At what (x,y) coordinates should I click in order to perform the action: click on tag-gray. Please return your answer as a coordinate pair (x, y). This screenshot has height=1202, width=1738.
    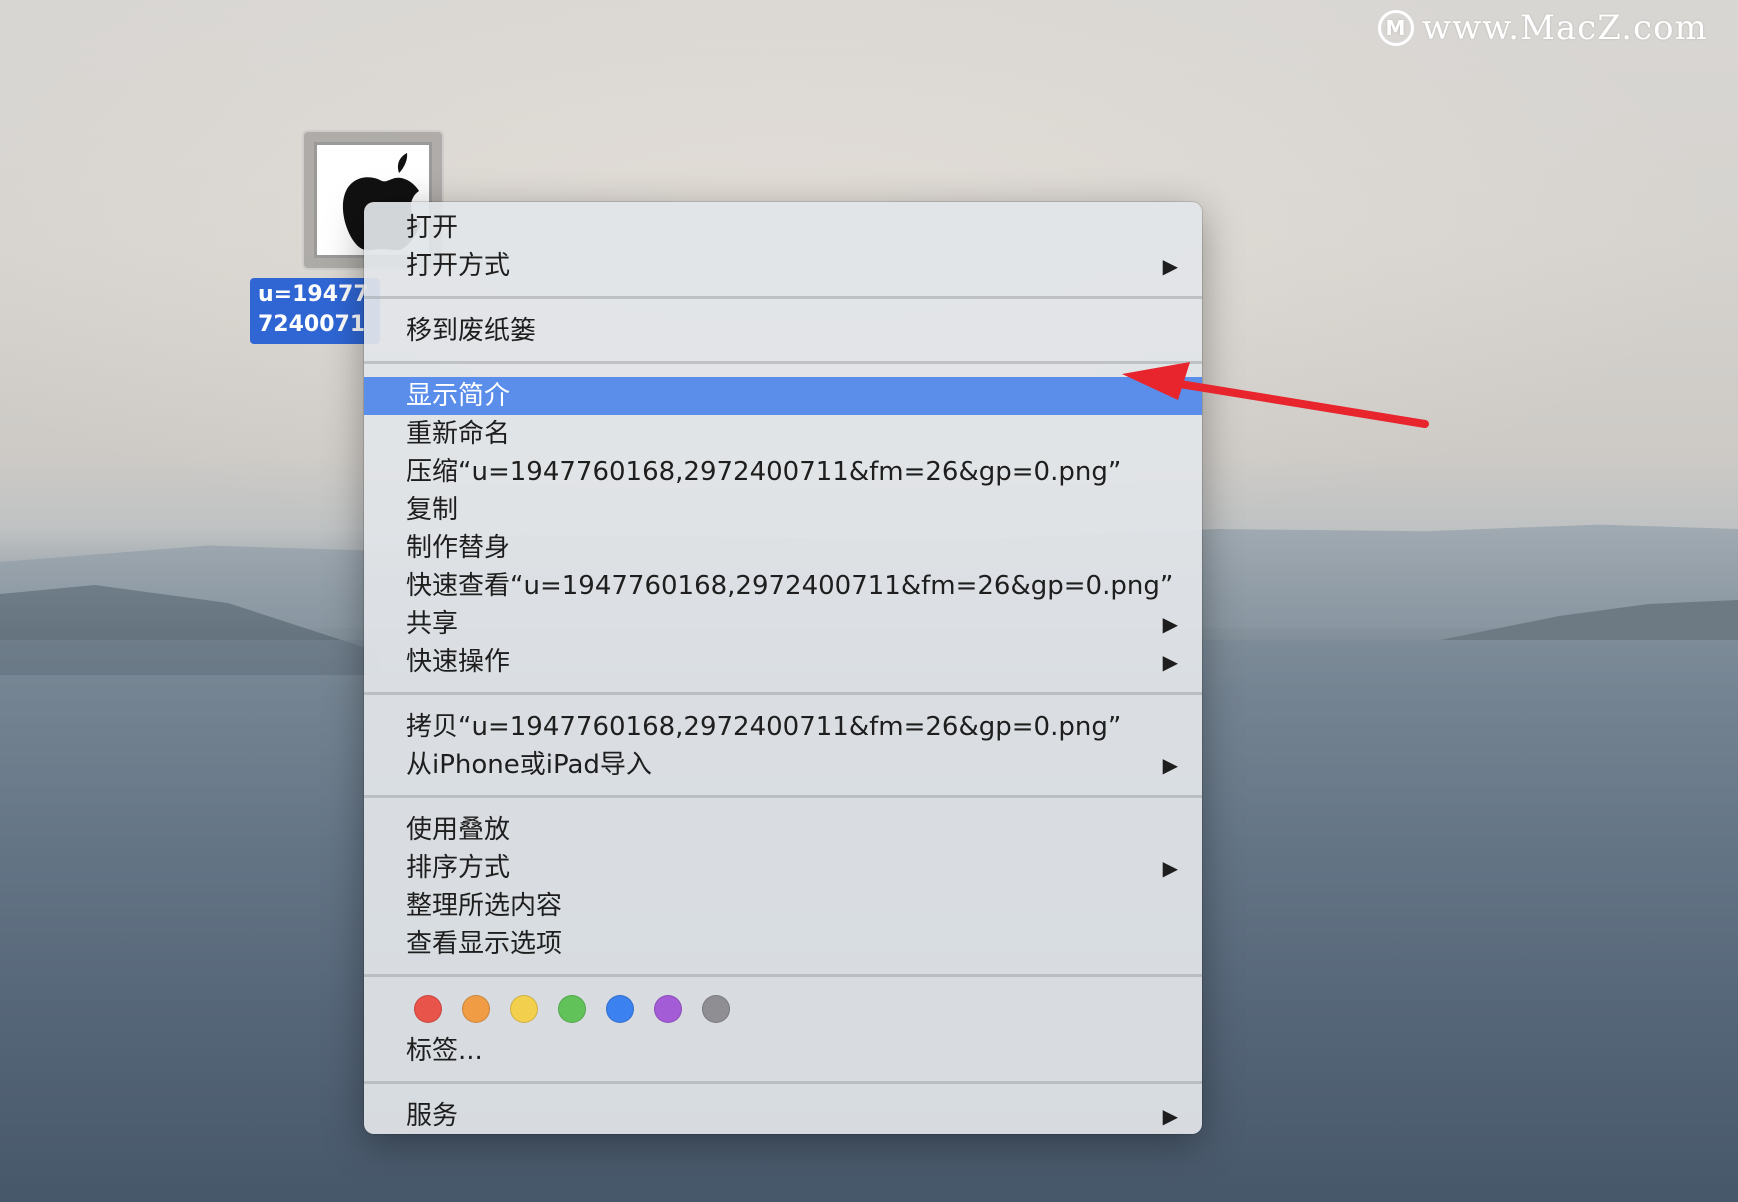
    Looking at the image, I should click on (716, 1009).